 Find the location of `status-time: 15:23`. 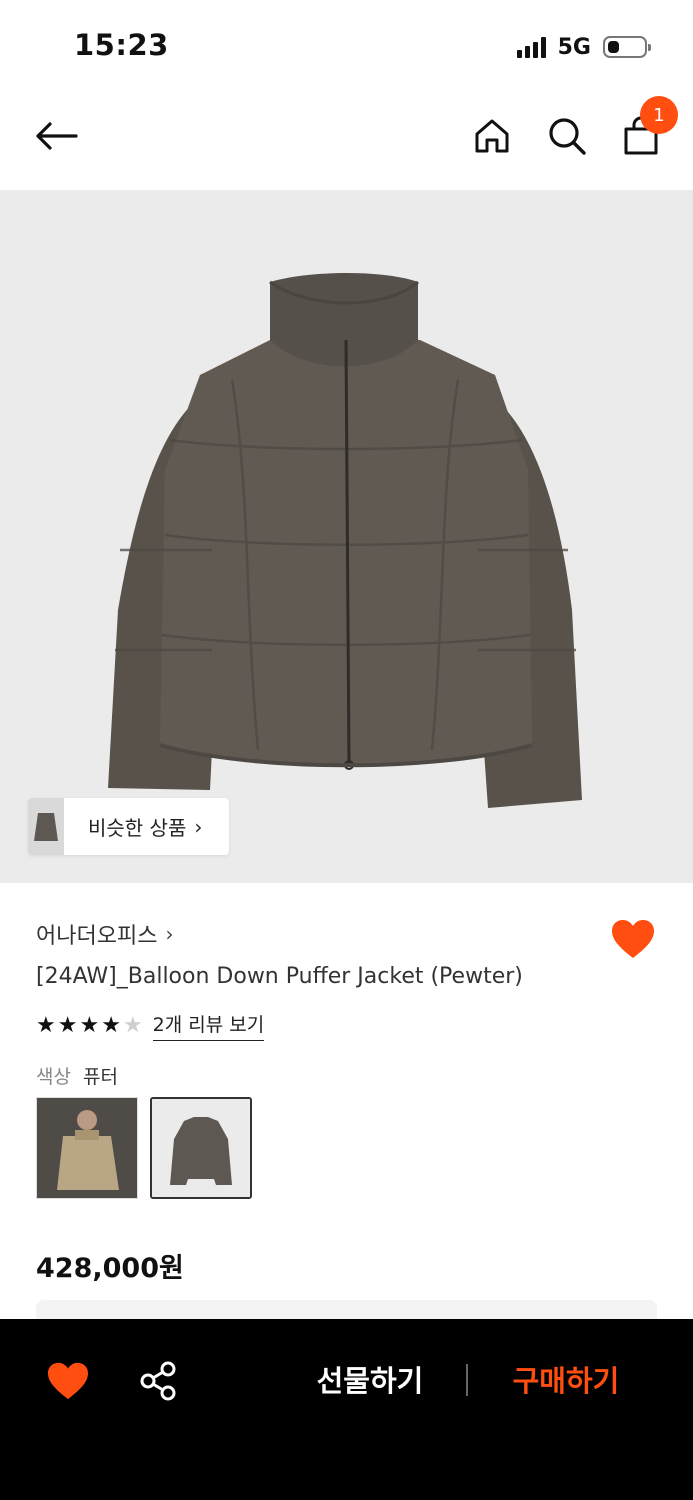

status-time: 15:23 is located at coordinates (121, 45).